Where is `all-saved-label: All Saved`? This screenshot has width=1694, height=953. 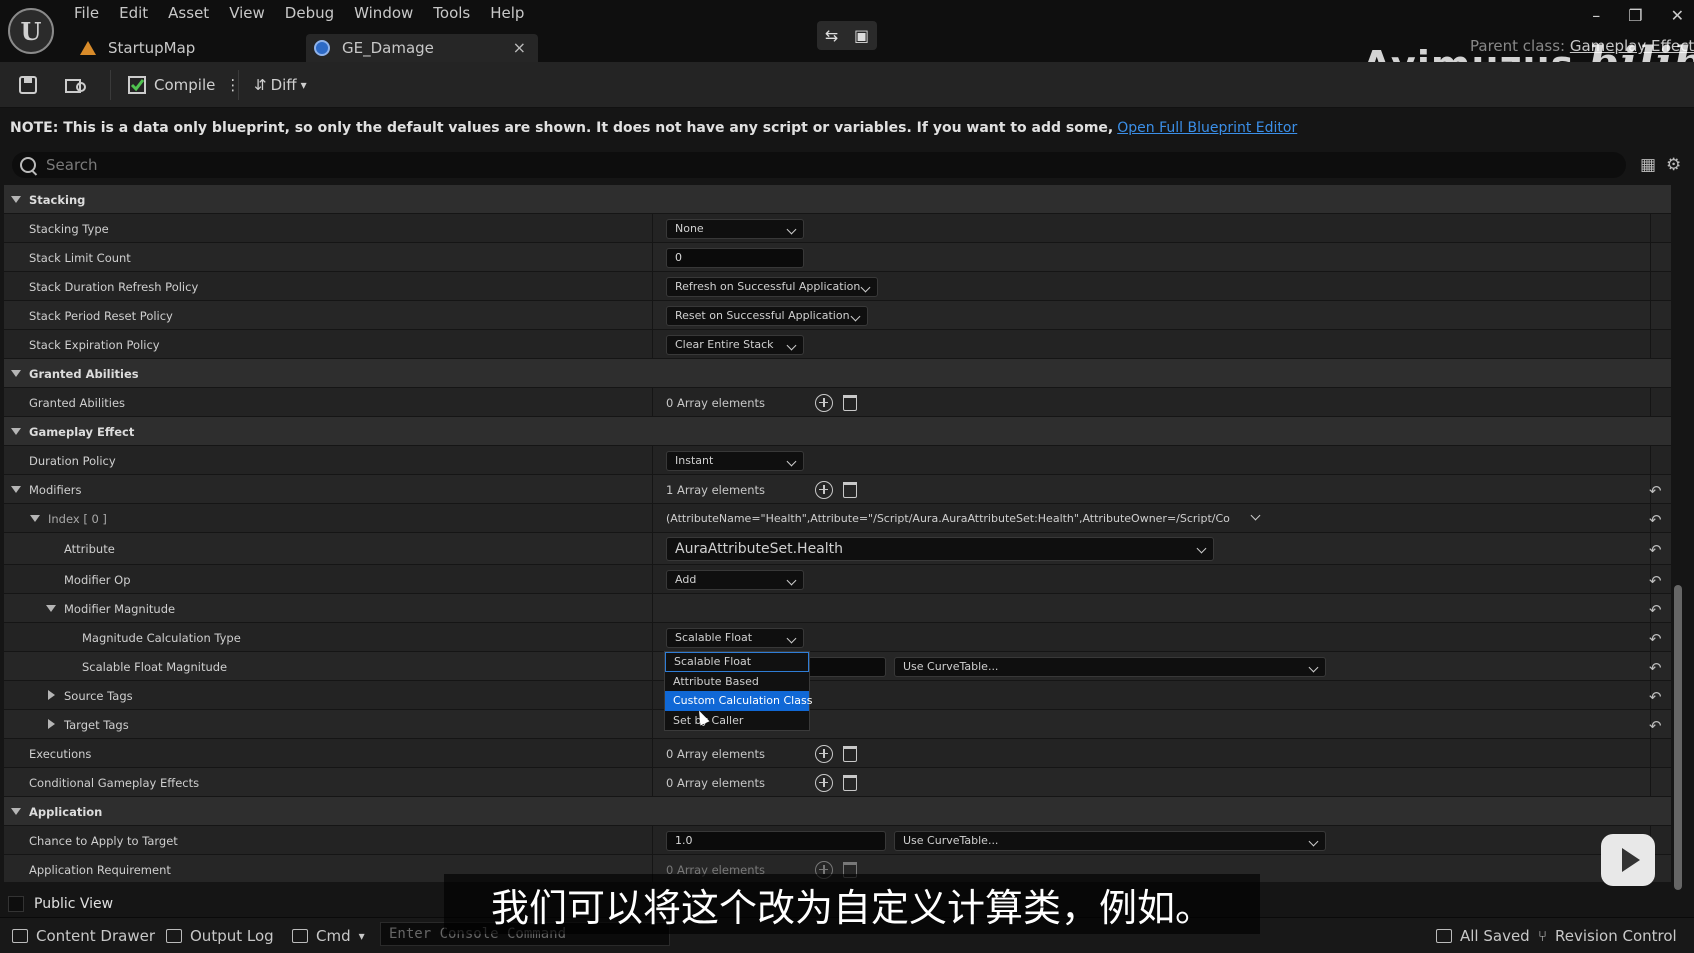
all-saved-label: All Saved is located at coordinates (1495, 936).